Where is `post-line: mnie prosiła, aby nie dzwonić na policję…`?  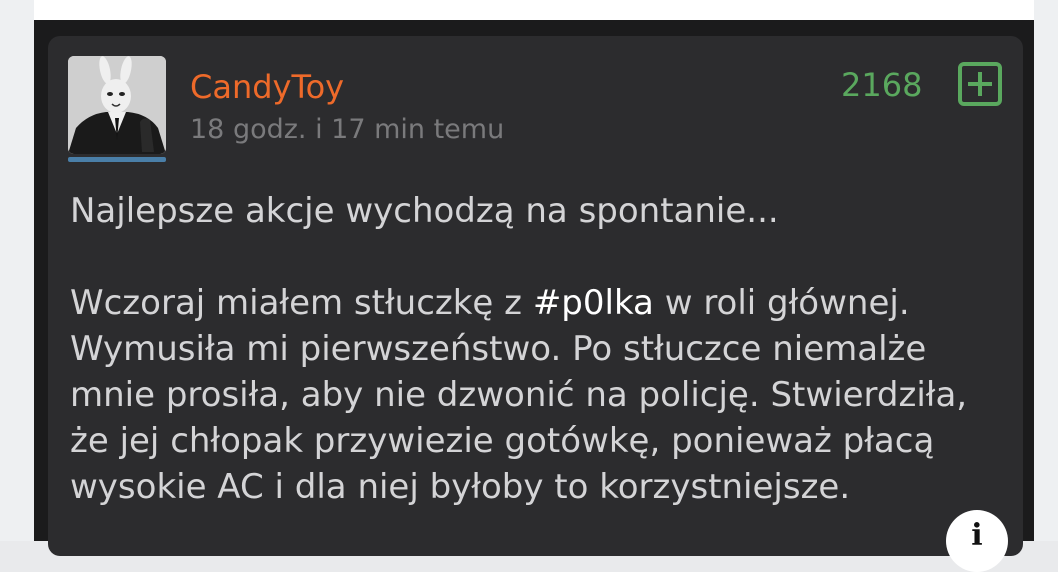 post-line: mnie prosiła, aby nie dzwonić na policję… is located at coordinates (519, 395).